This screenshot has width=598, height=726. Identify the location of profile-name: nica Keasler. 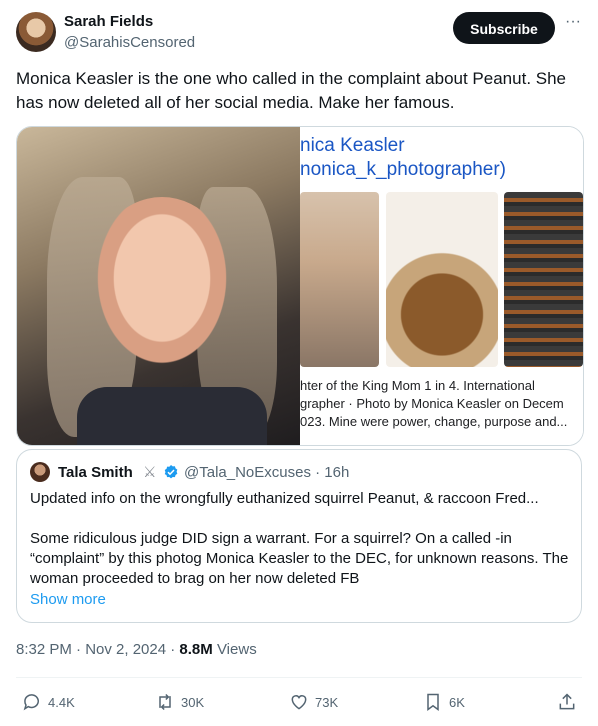
(352, 145).